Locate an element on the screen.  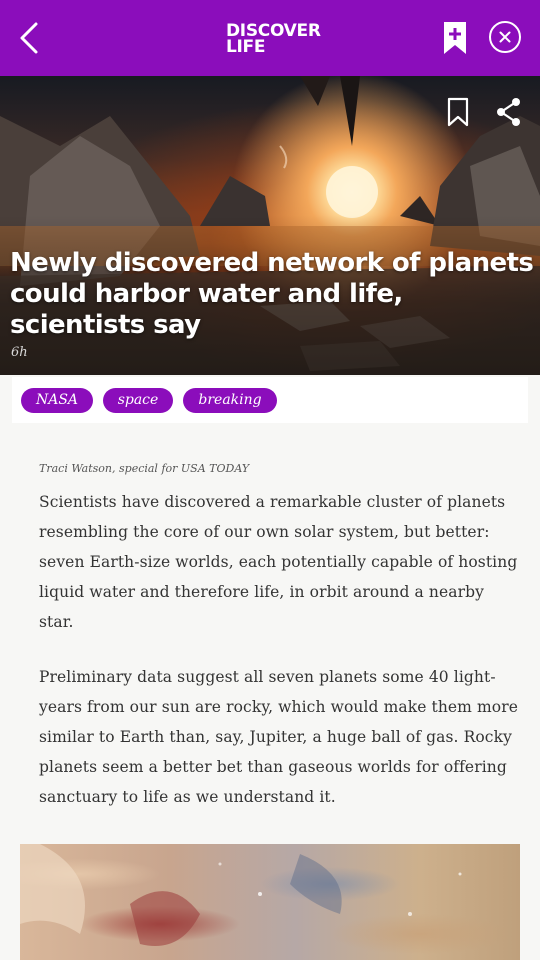
tag-breaking: breaking is located at coordinates (230, 400).